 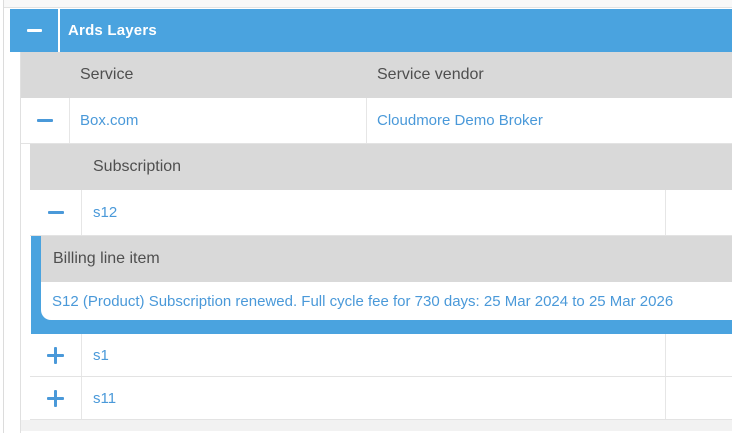 What do you see at coordinates (699, 167) in the screenshot?
I see `empty-column-header` at bounding box center [699, 167].